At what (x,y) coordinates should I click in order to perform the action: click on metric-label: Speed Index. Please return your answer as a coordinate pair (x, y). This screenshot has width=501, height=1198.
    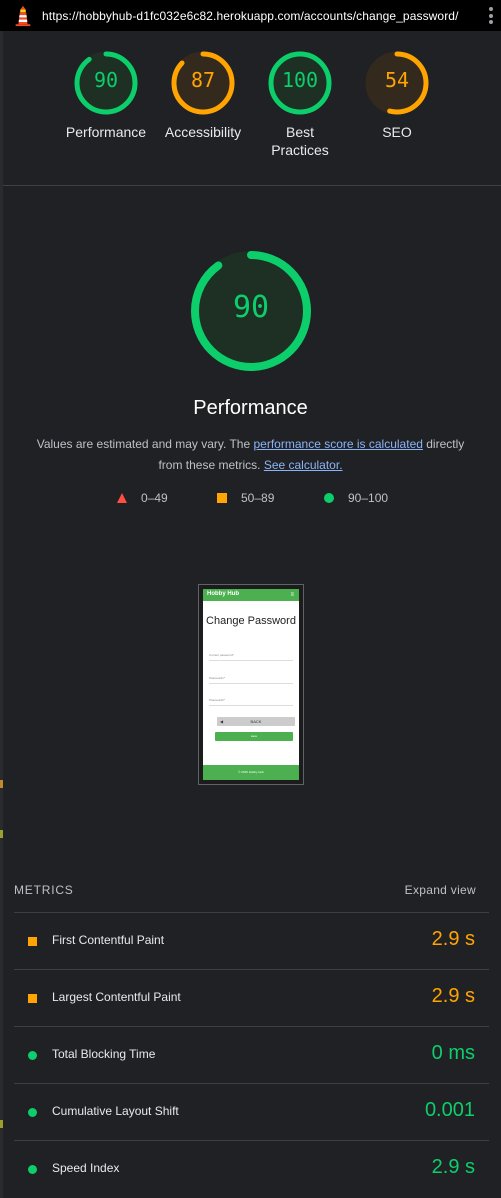
    Looking at the image, I should click on (86, 1168).